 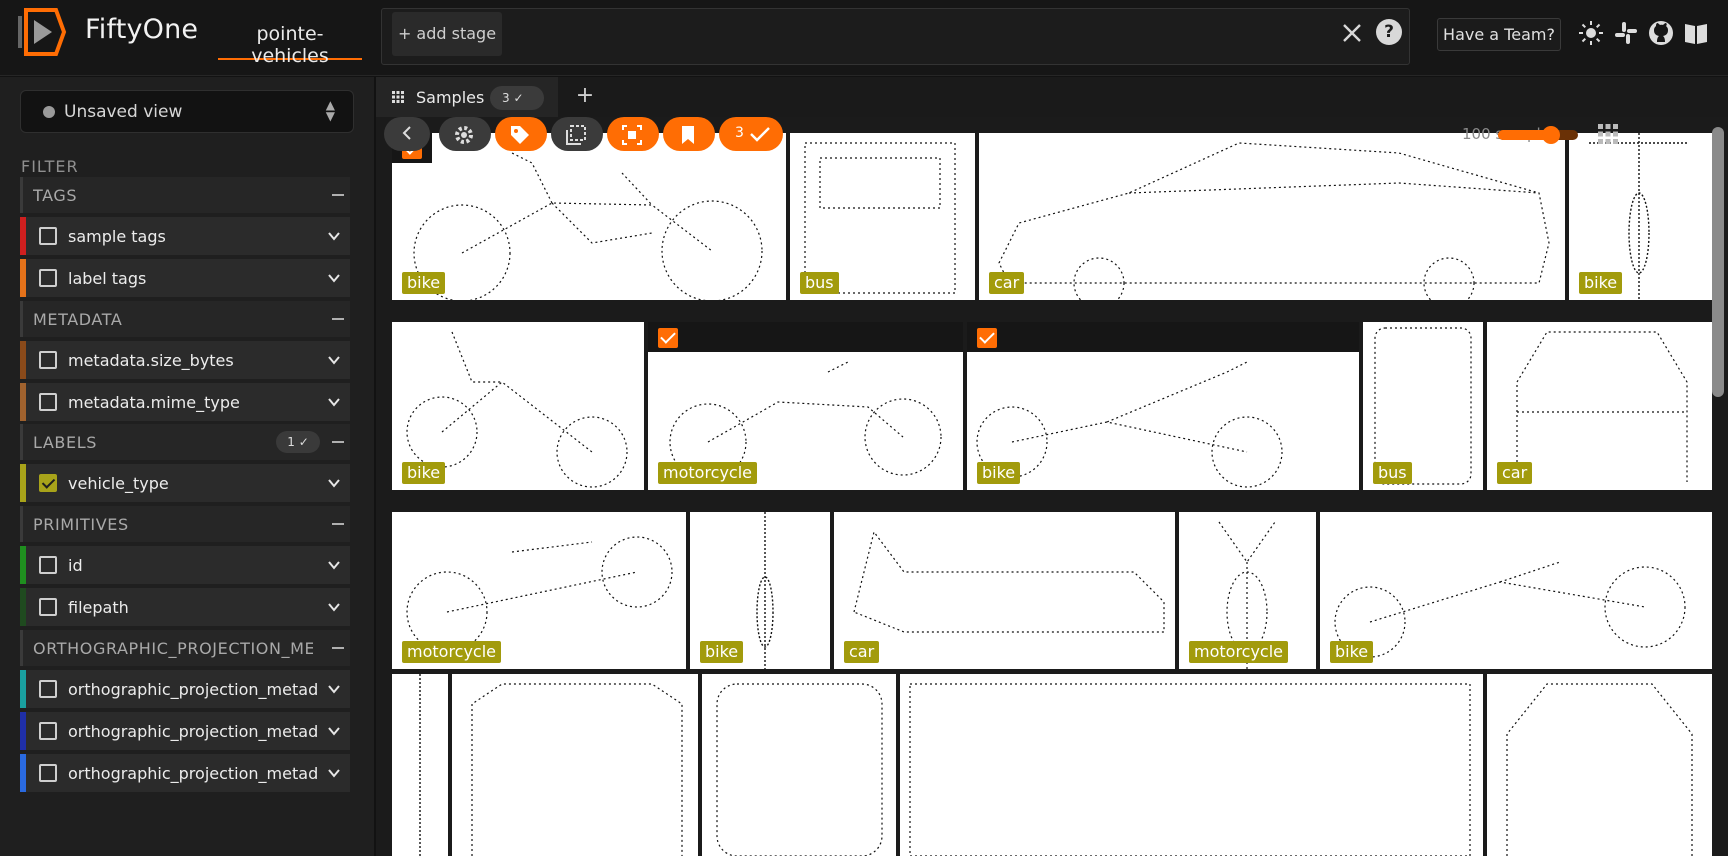 I want to click on add-panel-button: +, so click(x=585, y=96).